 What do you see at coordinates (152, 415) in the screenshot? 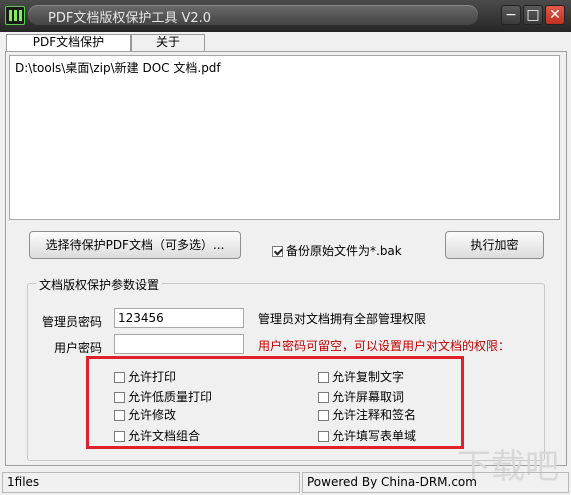
I see `perm-modify-label: 允许修改` at bounding box center [152, 415].